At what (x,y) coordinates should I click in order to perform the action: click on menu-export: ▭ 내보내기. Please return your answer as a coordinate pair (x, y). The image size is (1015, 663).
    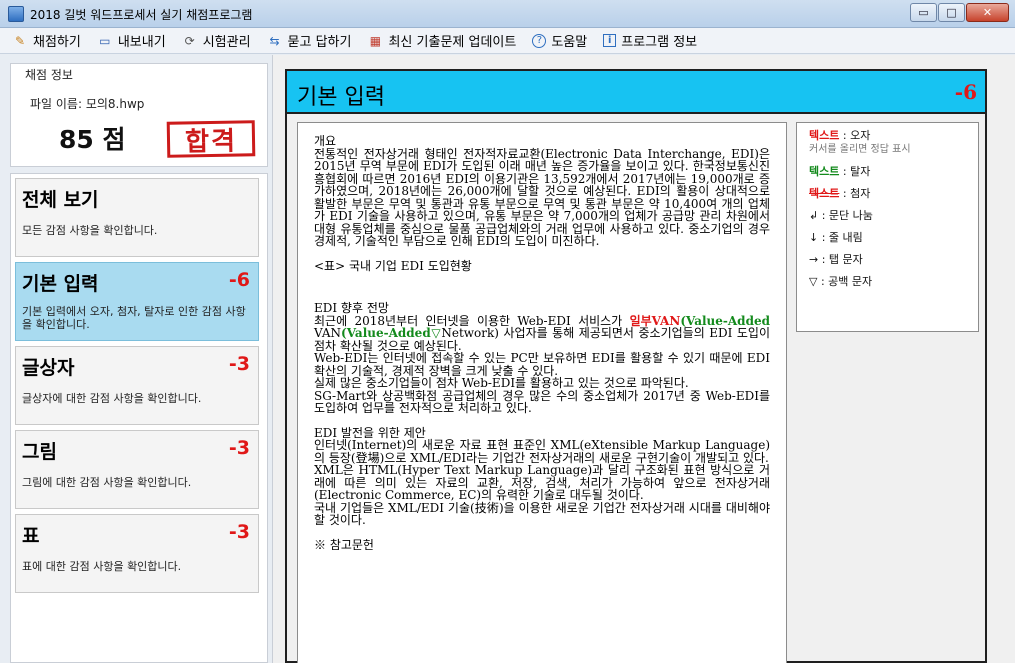
    Looking at the image, I should click on (131, 41).